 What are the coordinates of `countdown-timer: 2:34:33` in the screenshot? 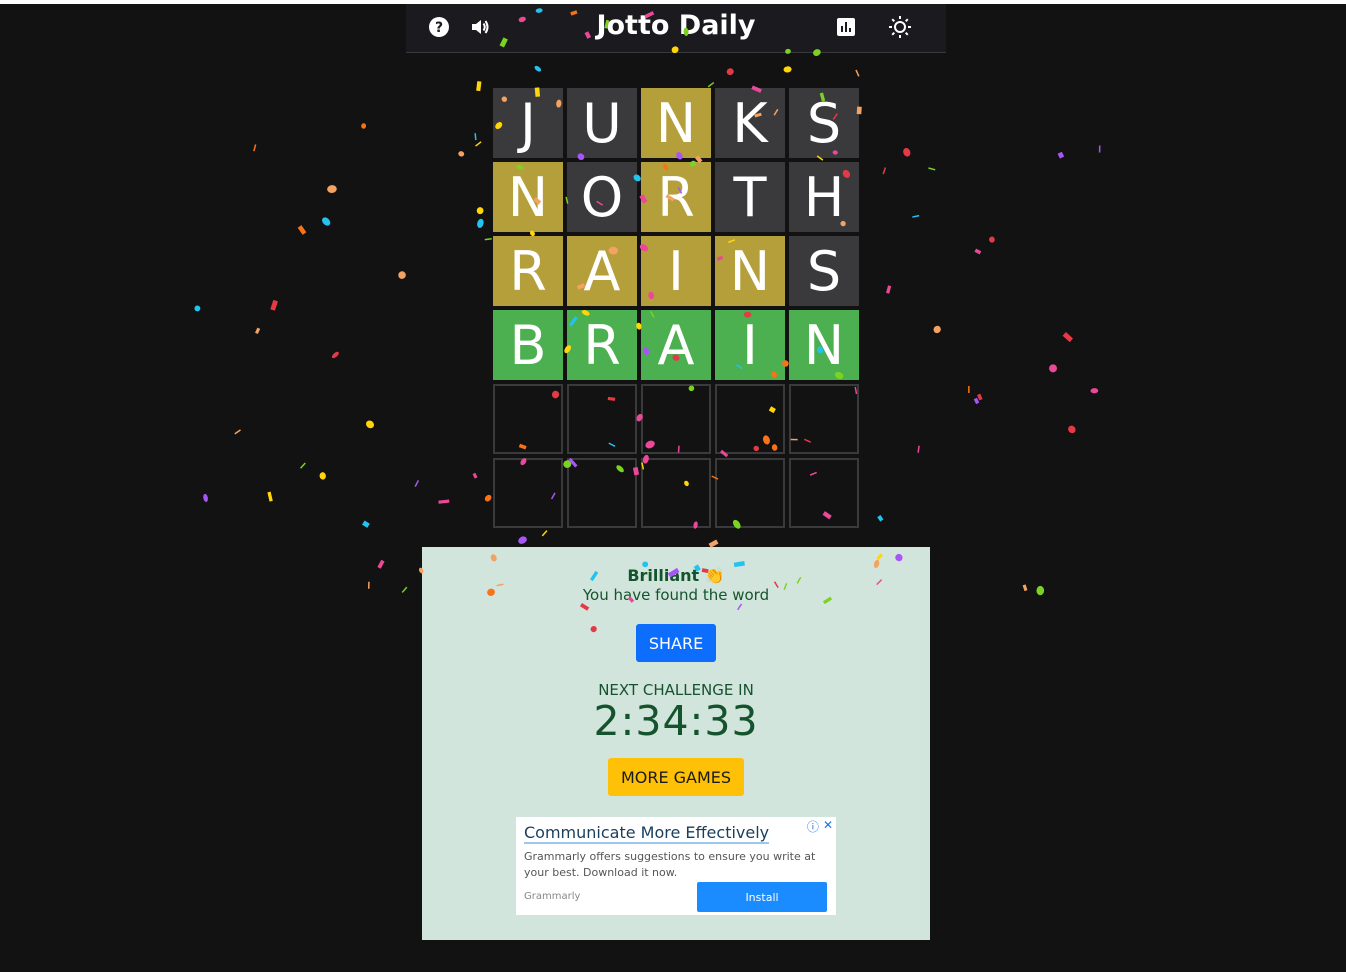 It's located at (676, 721).